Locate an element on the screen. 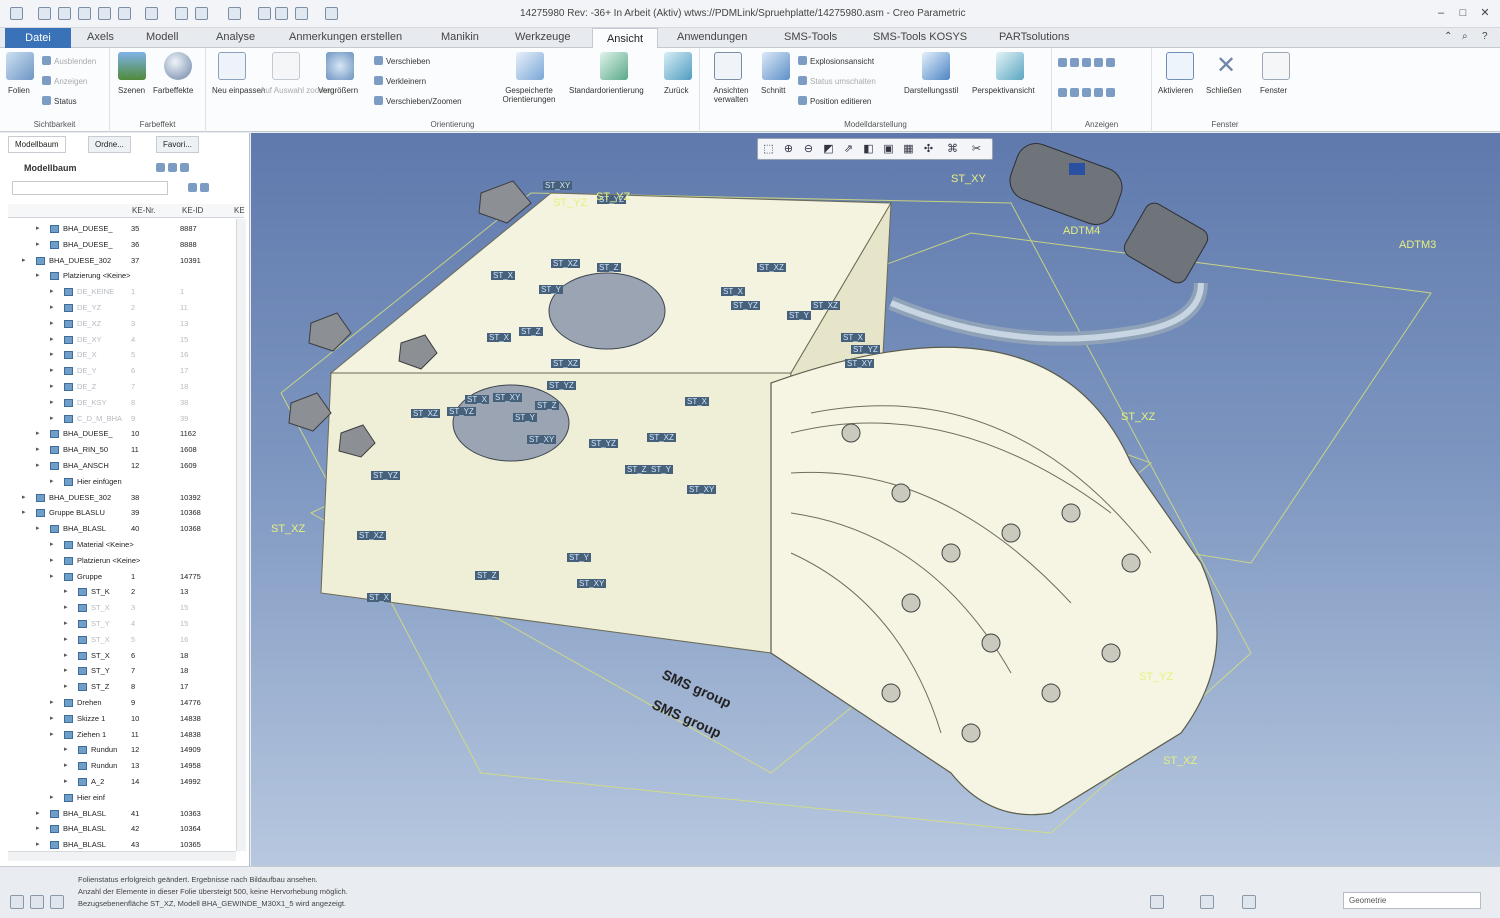 The width and height of the screenshot is (1500, 918). tree-row: ▸ DE_Y 6 17 is located at coordinates (118, 371).